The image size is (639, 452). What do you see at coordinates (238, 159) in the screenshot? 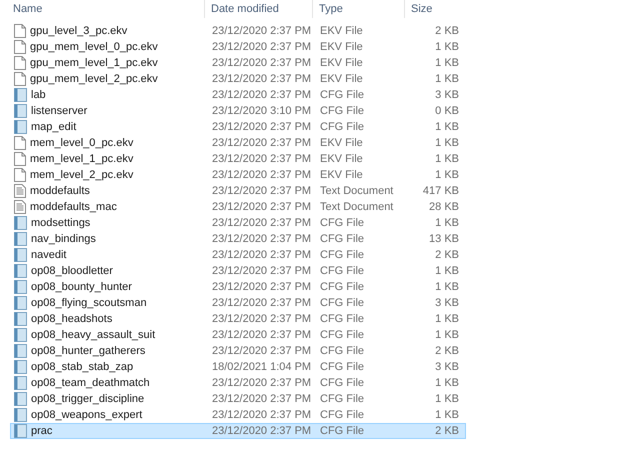
I see `file-row: mem_level_1_pc.ekv 23/12/2020 2:37 PM EKV File 1 KB` at bounding box center [238, 159].